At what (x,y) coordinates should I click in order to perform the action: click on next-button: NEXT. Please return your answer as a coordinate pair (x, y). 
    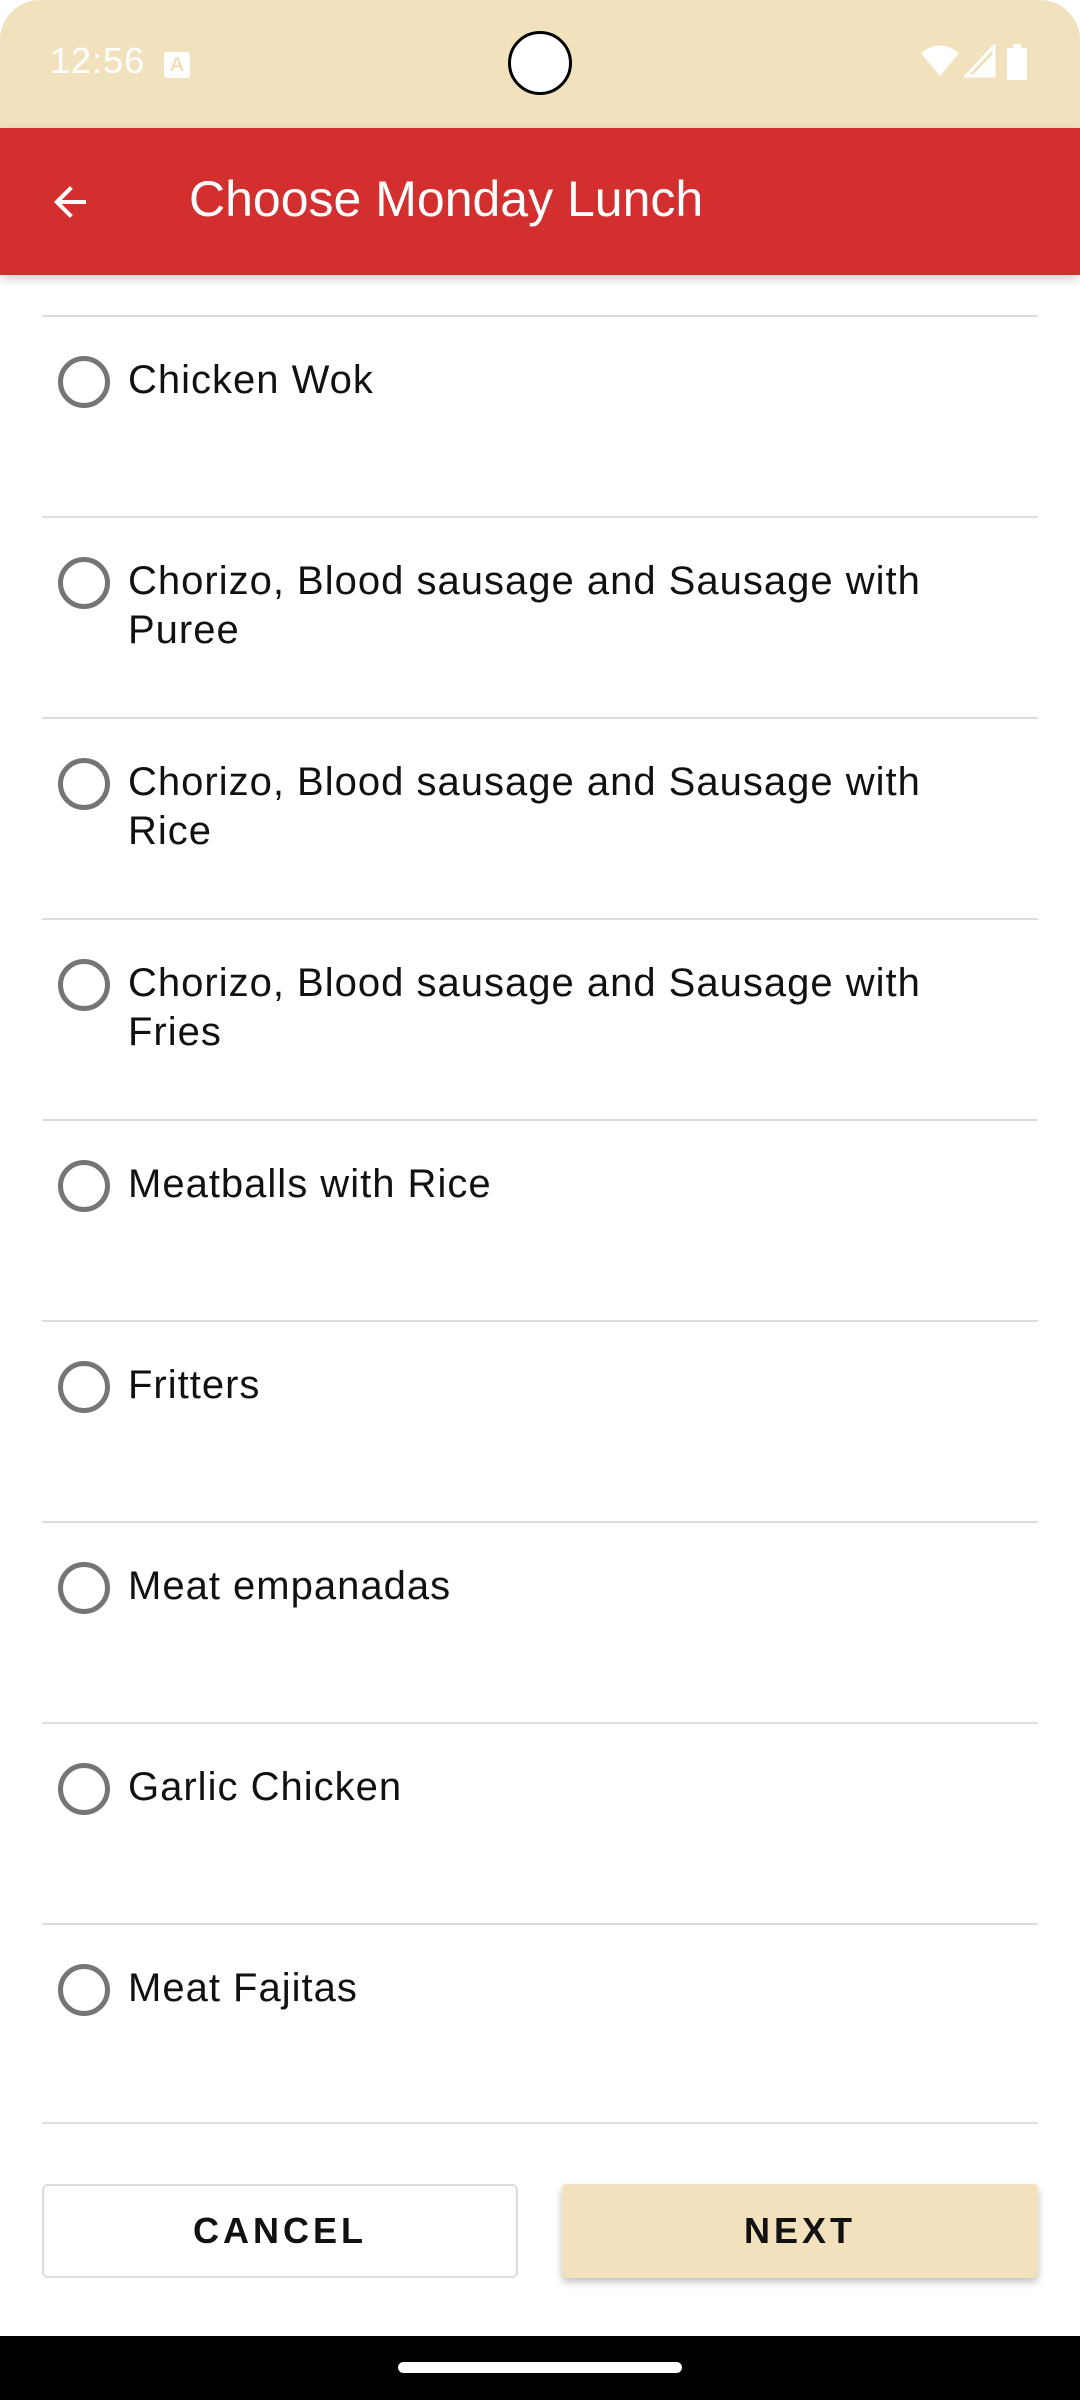
    Looking at the image, I should click on (800, 2231).